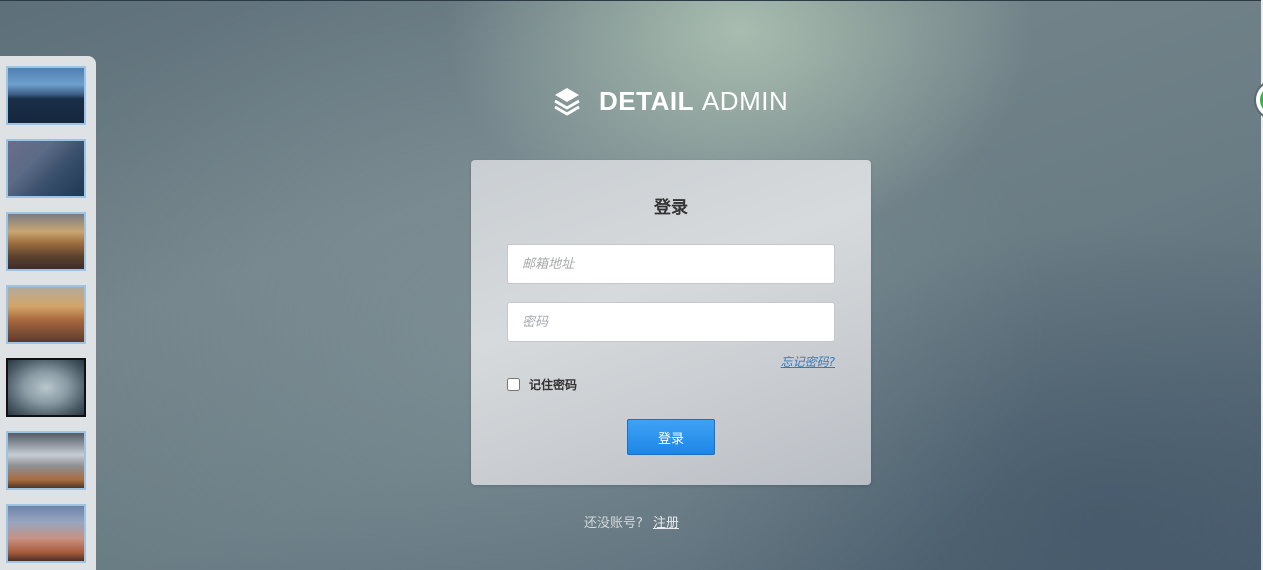 Image resolution: width=1263 pixels, height=570 pixels. I want to click on layers-icon, so click(567, 102).